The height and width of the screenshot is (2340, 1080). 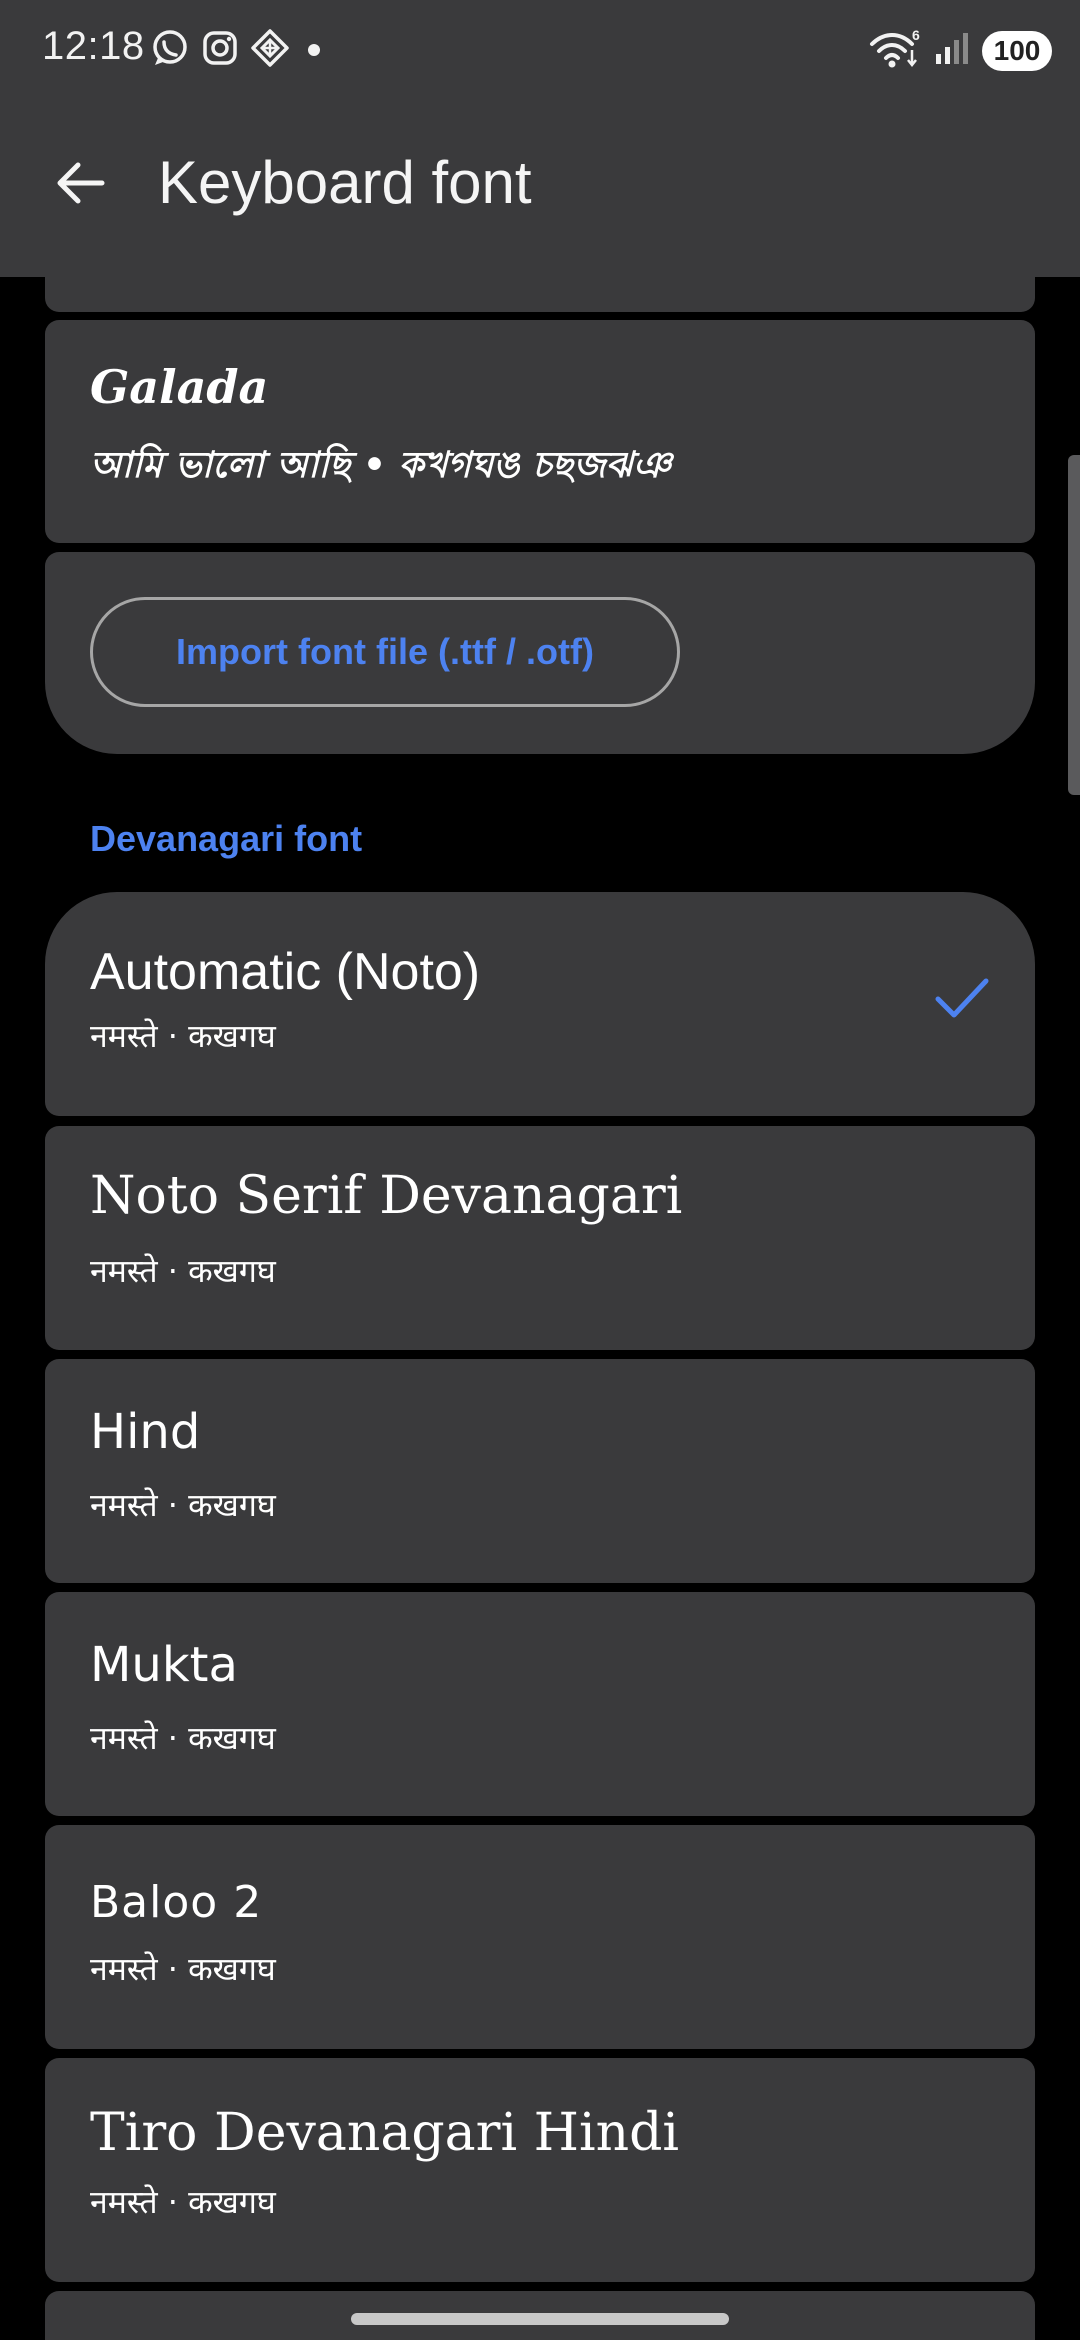 What do you see at coordinates (540, 1004) in the screenshot?
I see `font-option-automatic-noto: Automatic (Noto) नमस्ते · कखगघ` at bounding box center [540, 1004].